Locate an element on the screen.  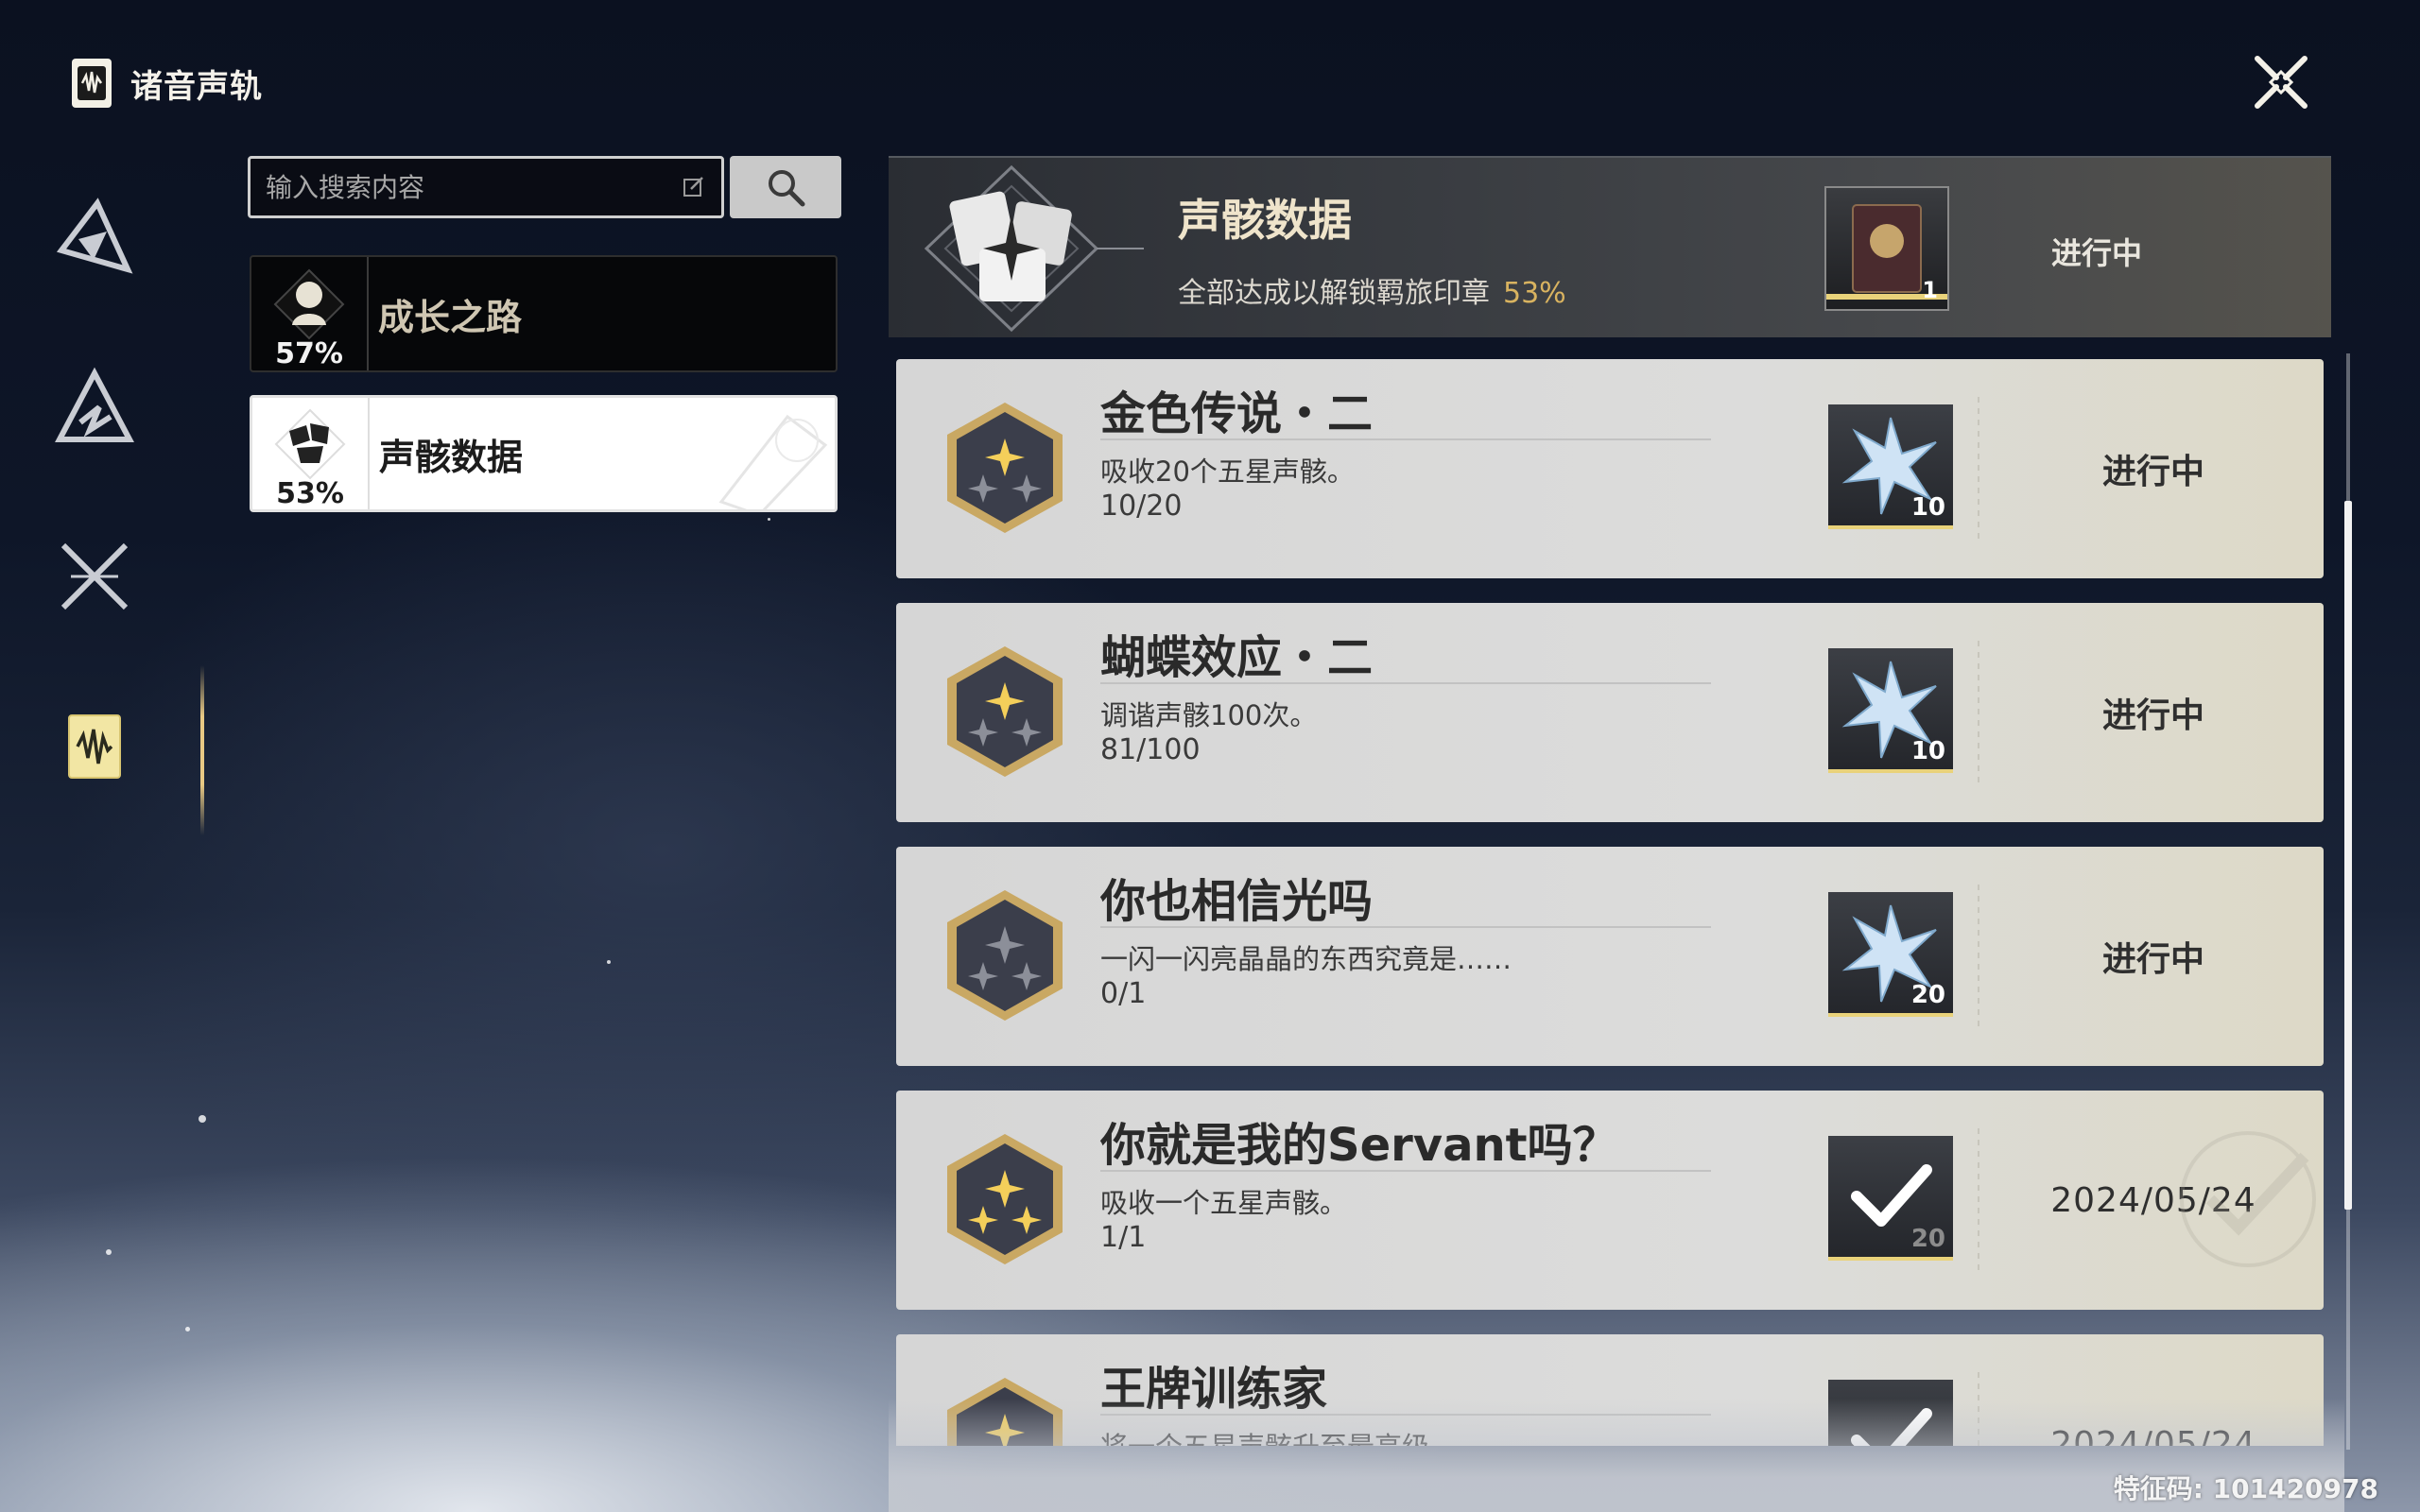
achievement-desc: 吸收20个五星声骸。 is located at coordinates (1227, 471).